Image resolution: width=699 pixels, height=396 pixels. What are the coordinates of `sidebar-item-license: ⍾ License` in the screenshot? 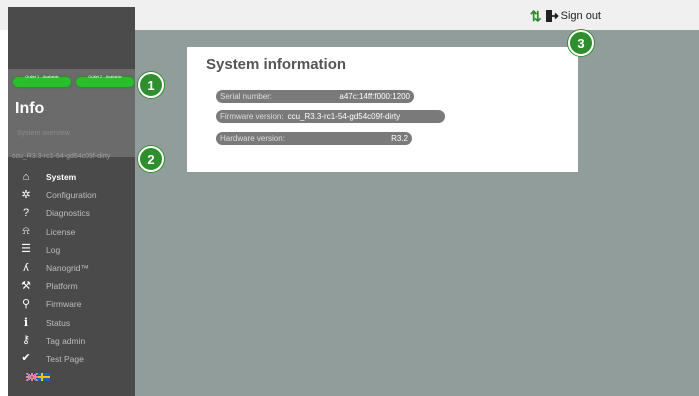 It's located at (71, 232).